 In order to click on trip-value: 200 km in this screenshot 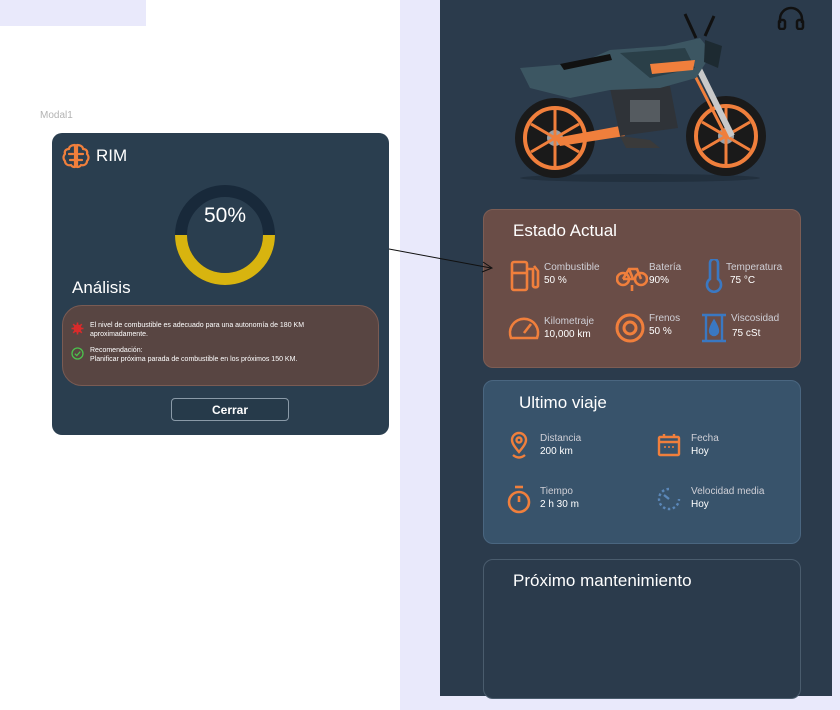, I will do `click(556, 451)`.